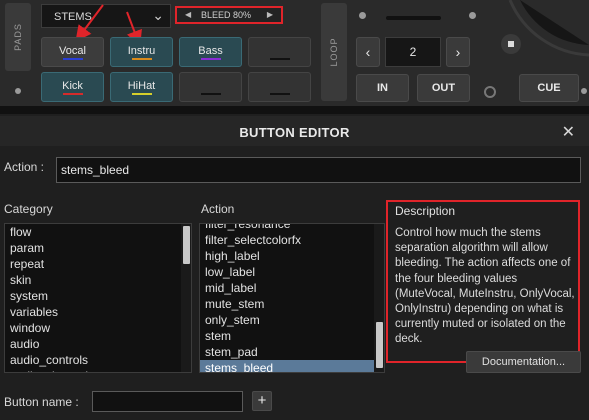  I want to click on stop-icon, so click(511, 44).